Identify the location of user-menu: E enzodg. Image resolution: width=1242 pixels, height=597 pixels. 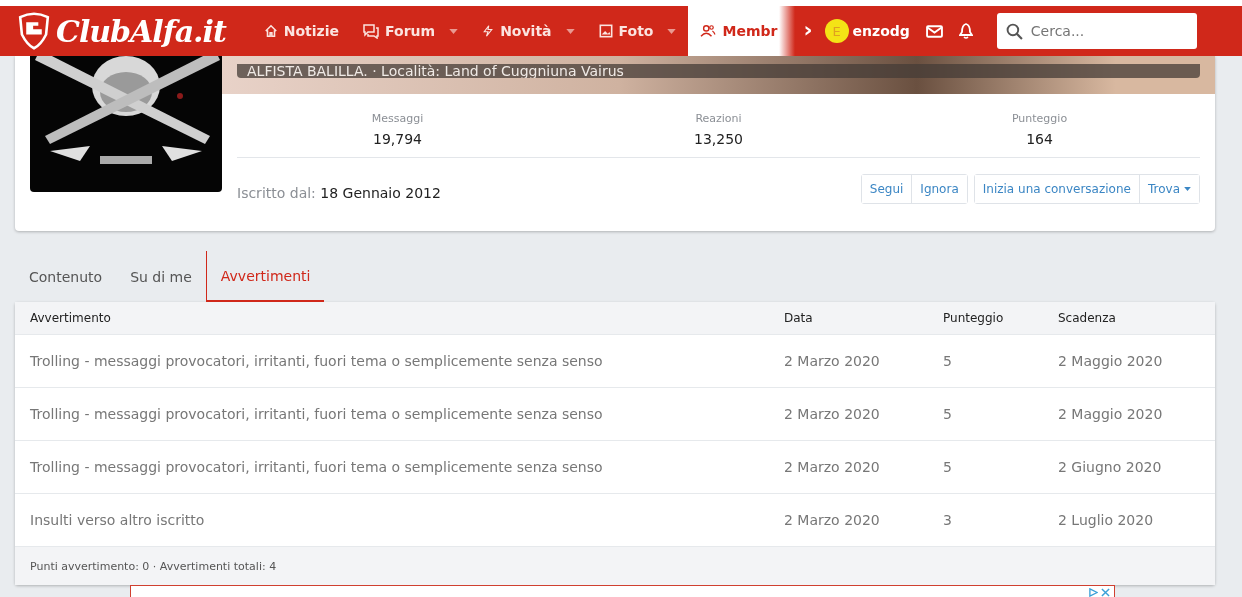
(867, 31).